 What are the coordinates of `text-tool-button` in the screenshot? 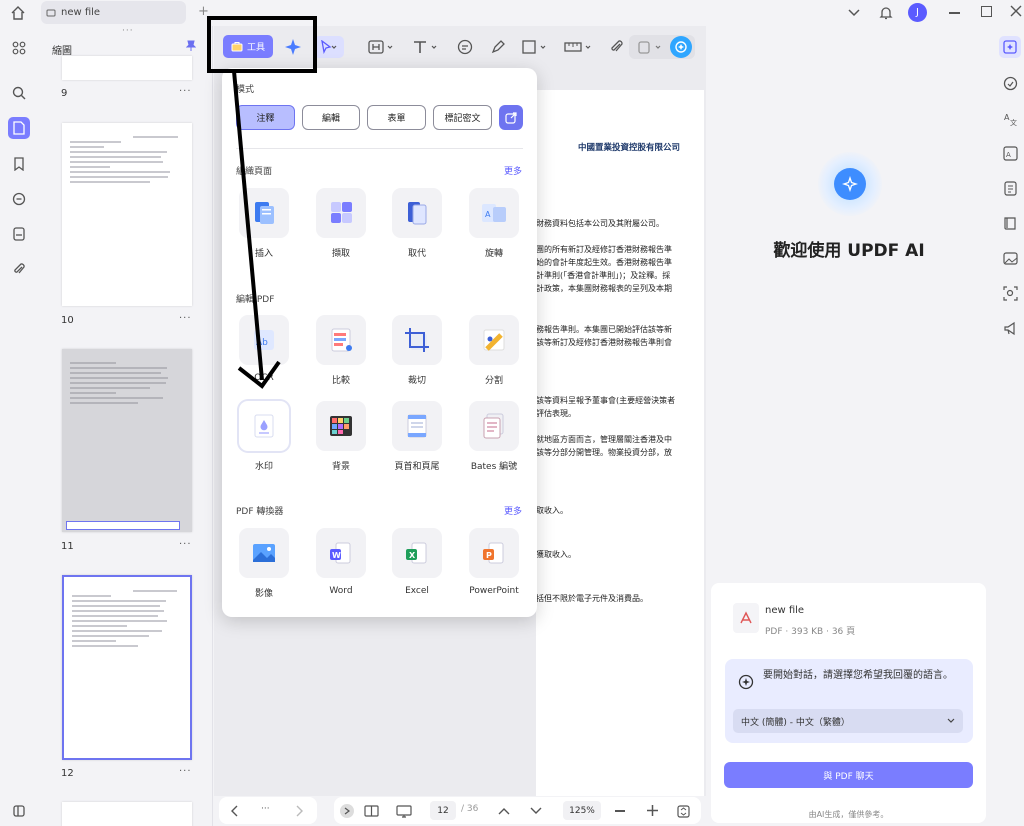 It's located at (426, 47).